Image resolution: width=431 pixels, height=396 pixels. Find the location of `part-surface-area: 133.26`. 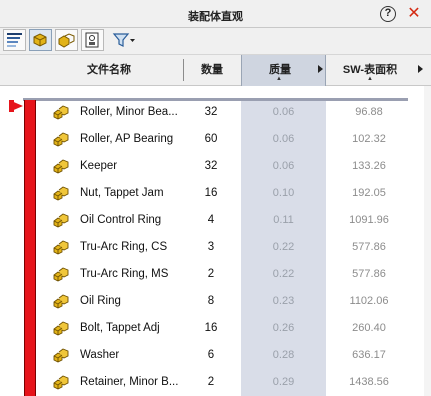

part-surface-area: 133.26 is located at coordinates (369, 166).